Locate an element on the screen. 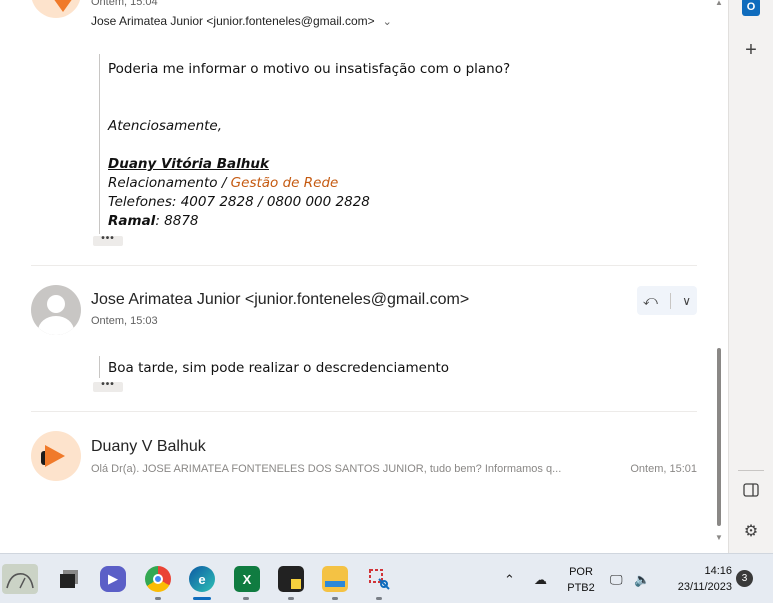 The image size is (773, 603). snipping-tool-icon is located at coordinates (379, 579).